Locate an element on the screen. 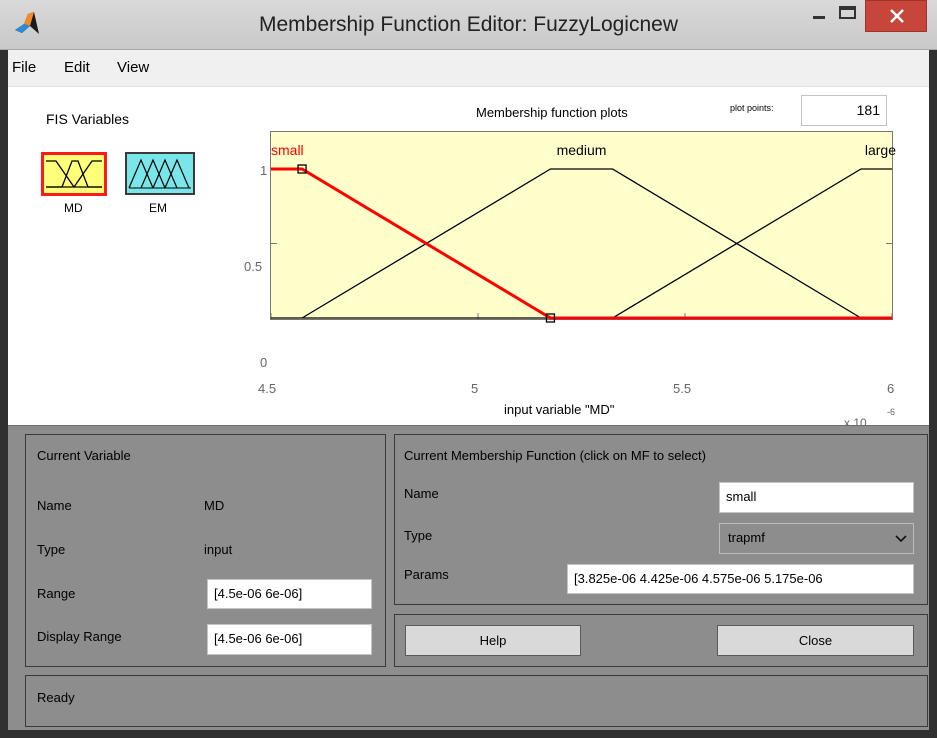 Image resolution: width=937 pixels, height=738 pixels. help-button: Help is located at coordinates (493, 640).